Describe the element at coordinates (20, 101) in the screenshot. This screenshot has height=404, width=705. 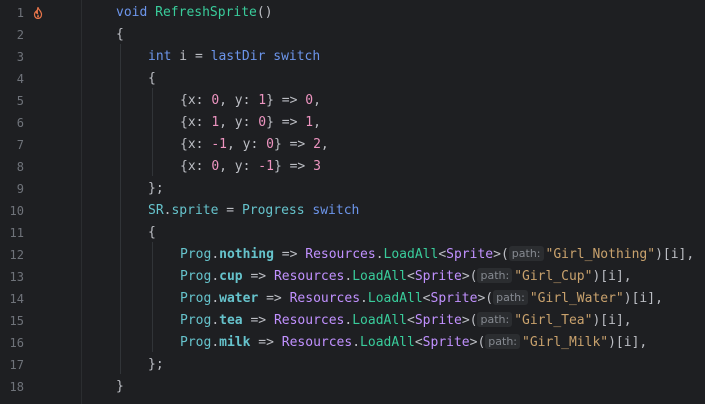
I see `line-number: 5` at that location.